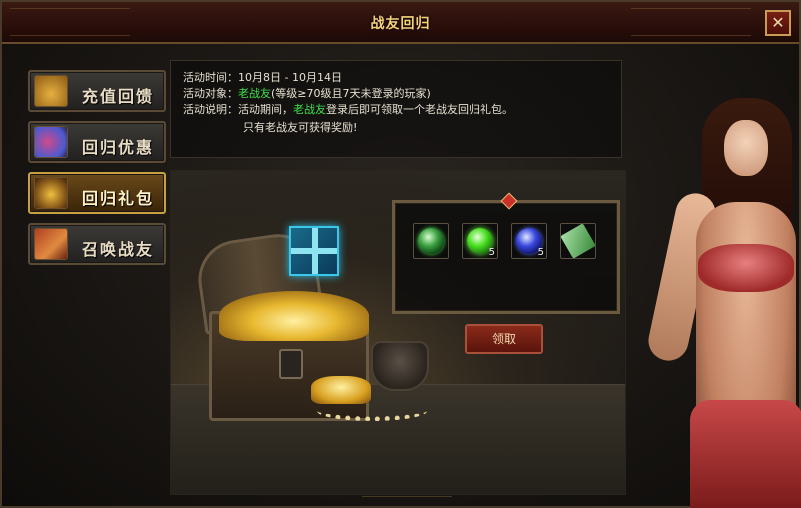 The width and height of the screenshot is (801, 508). What do you see at coordinates (51, 142) in the screenshot?
I see `gifts-icon` at bounding box center [51, 142].